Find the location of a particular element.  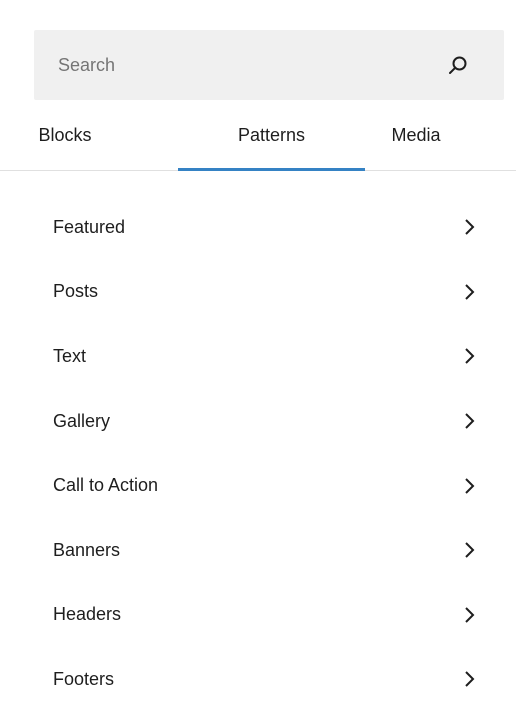

pattern-category-headers: Headers is located at coordinates (258, 615).